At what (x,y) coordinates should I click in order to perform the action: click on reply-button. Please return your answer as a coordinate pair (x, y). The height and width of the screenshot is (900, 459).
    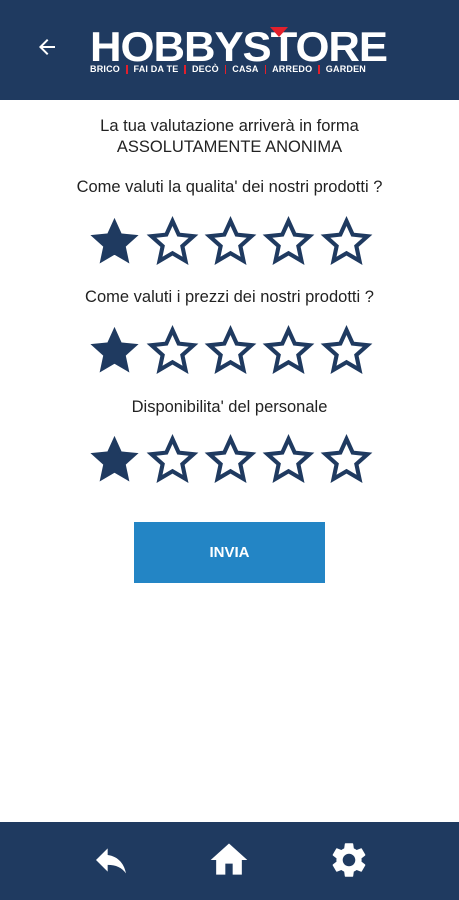
    Looking at the image, I should click on (111, 860).